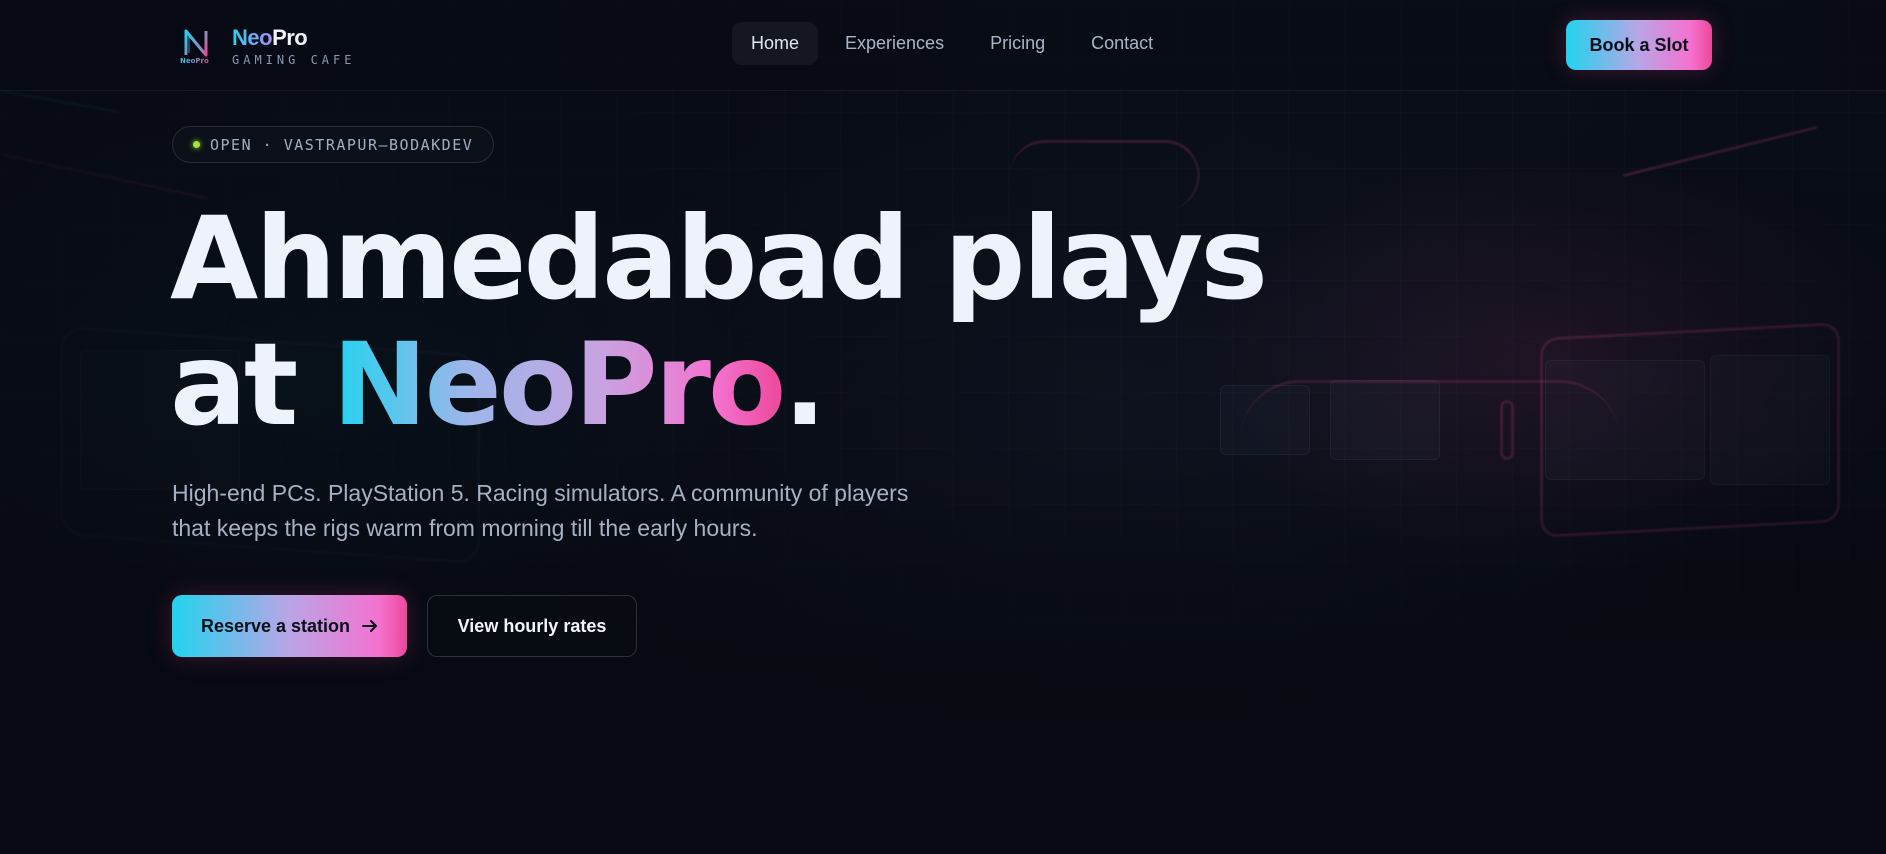  I want to click on arrow-right-icon, so click(370, 626).